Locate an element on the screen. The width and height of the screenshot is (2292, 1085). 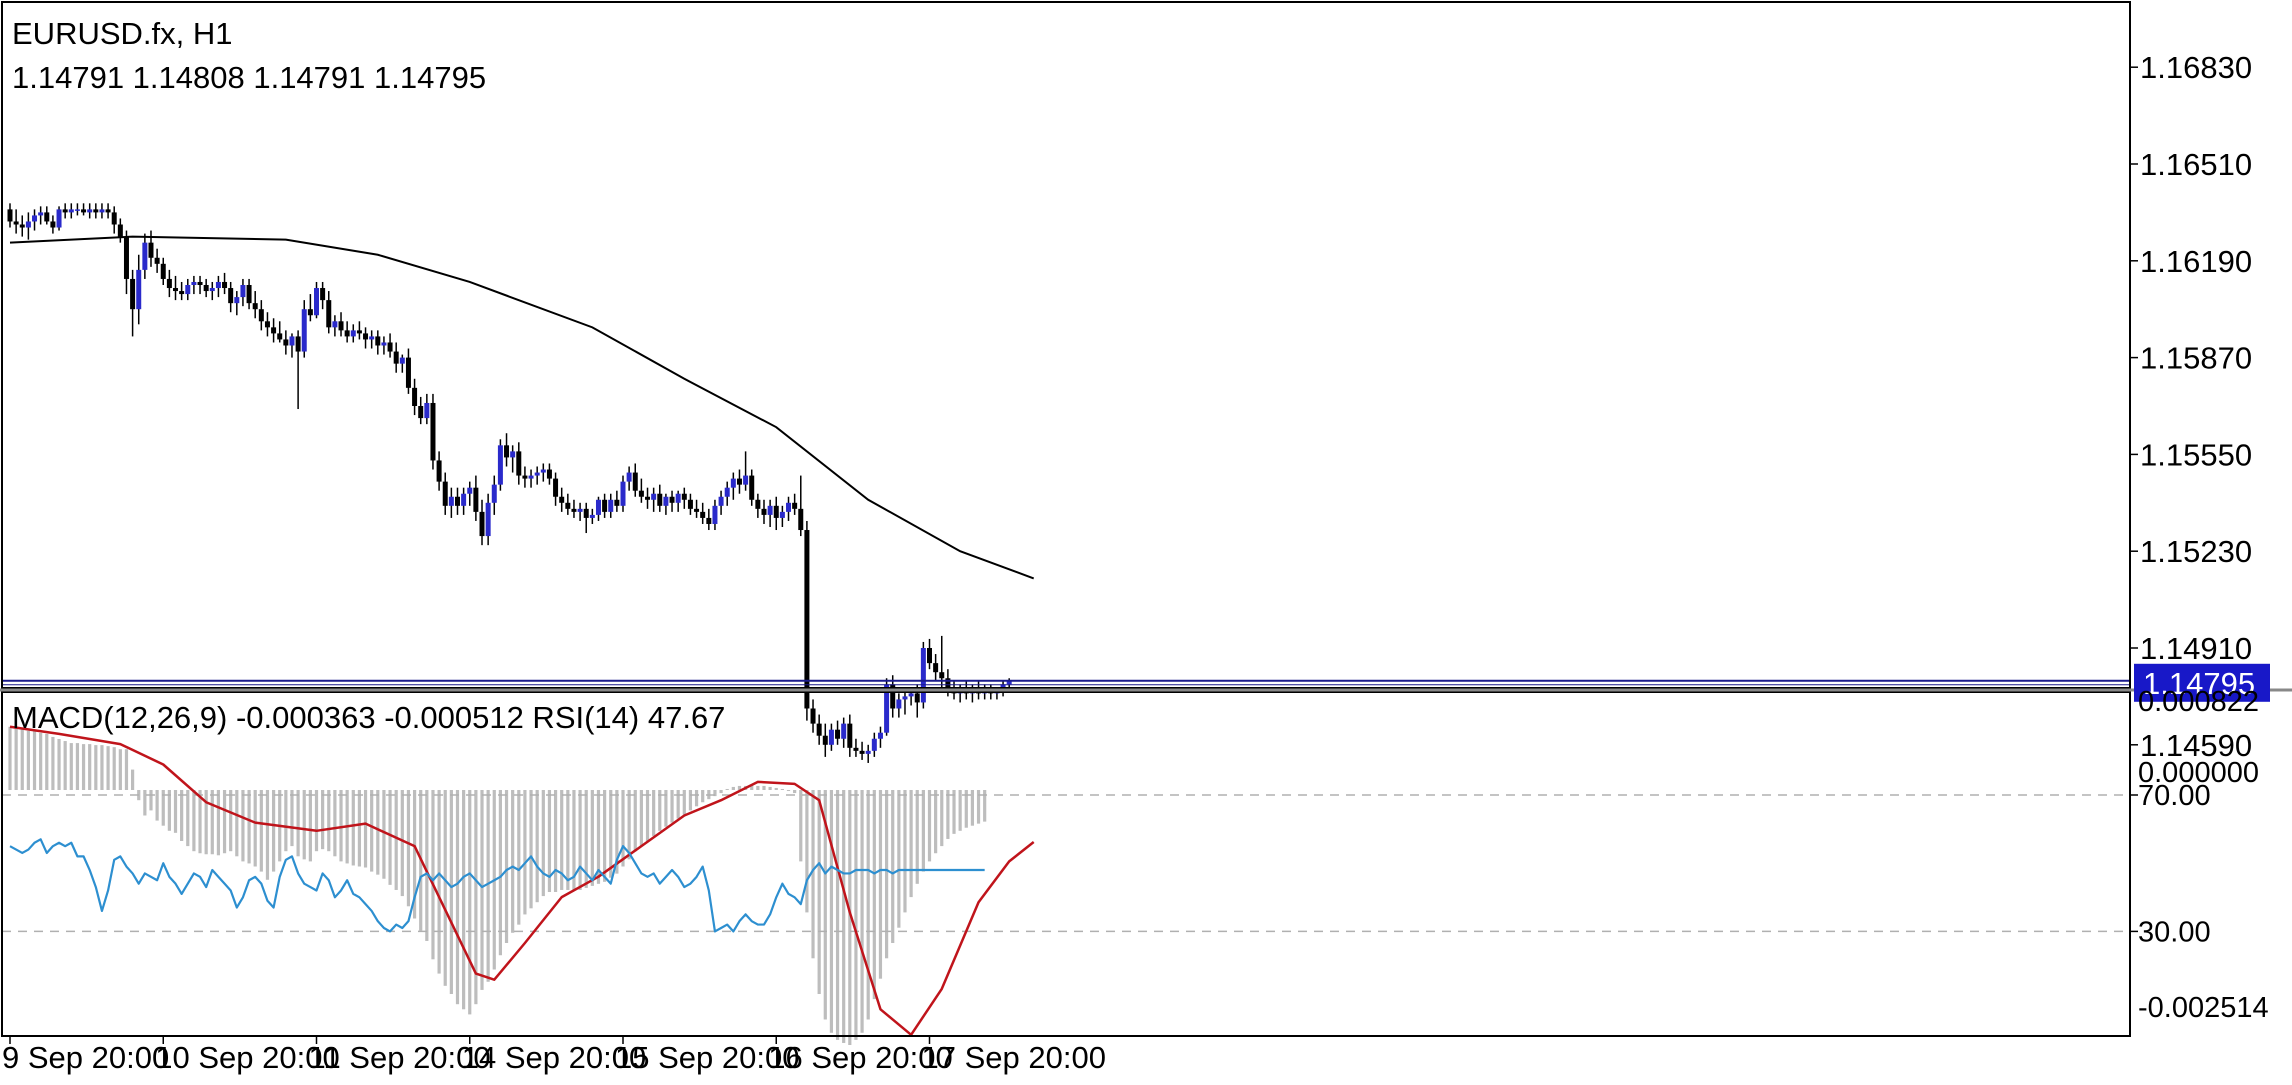
price-tick-label: 1.16510 is located at coordinates (2196, 164).